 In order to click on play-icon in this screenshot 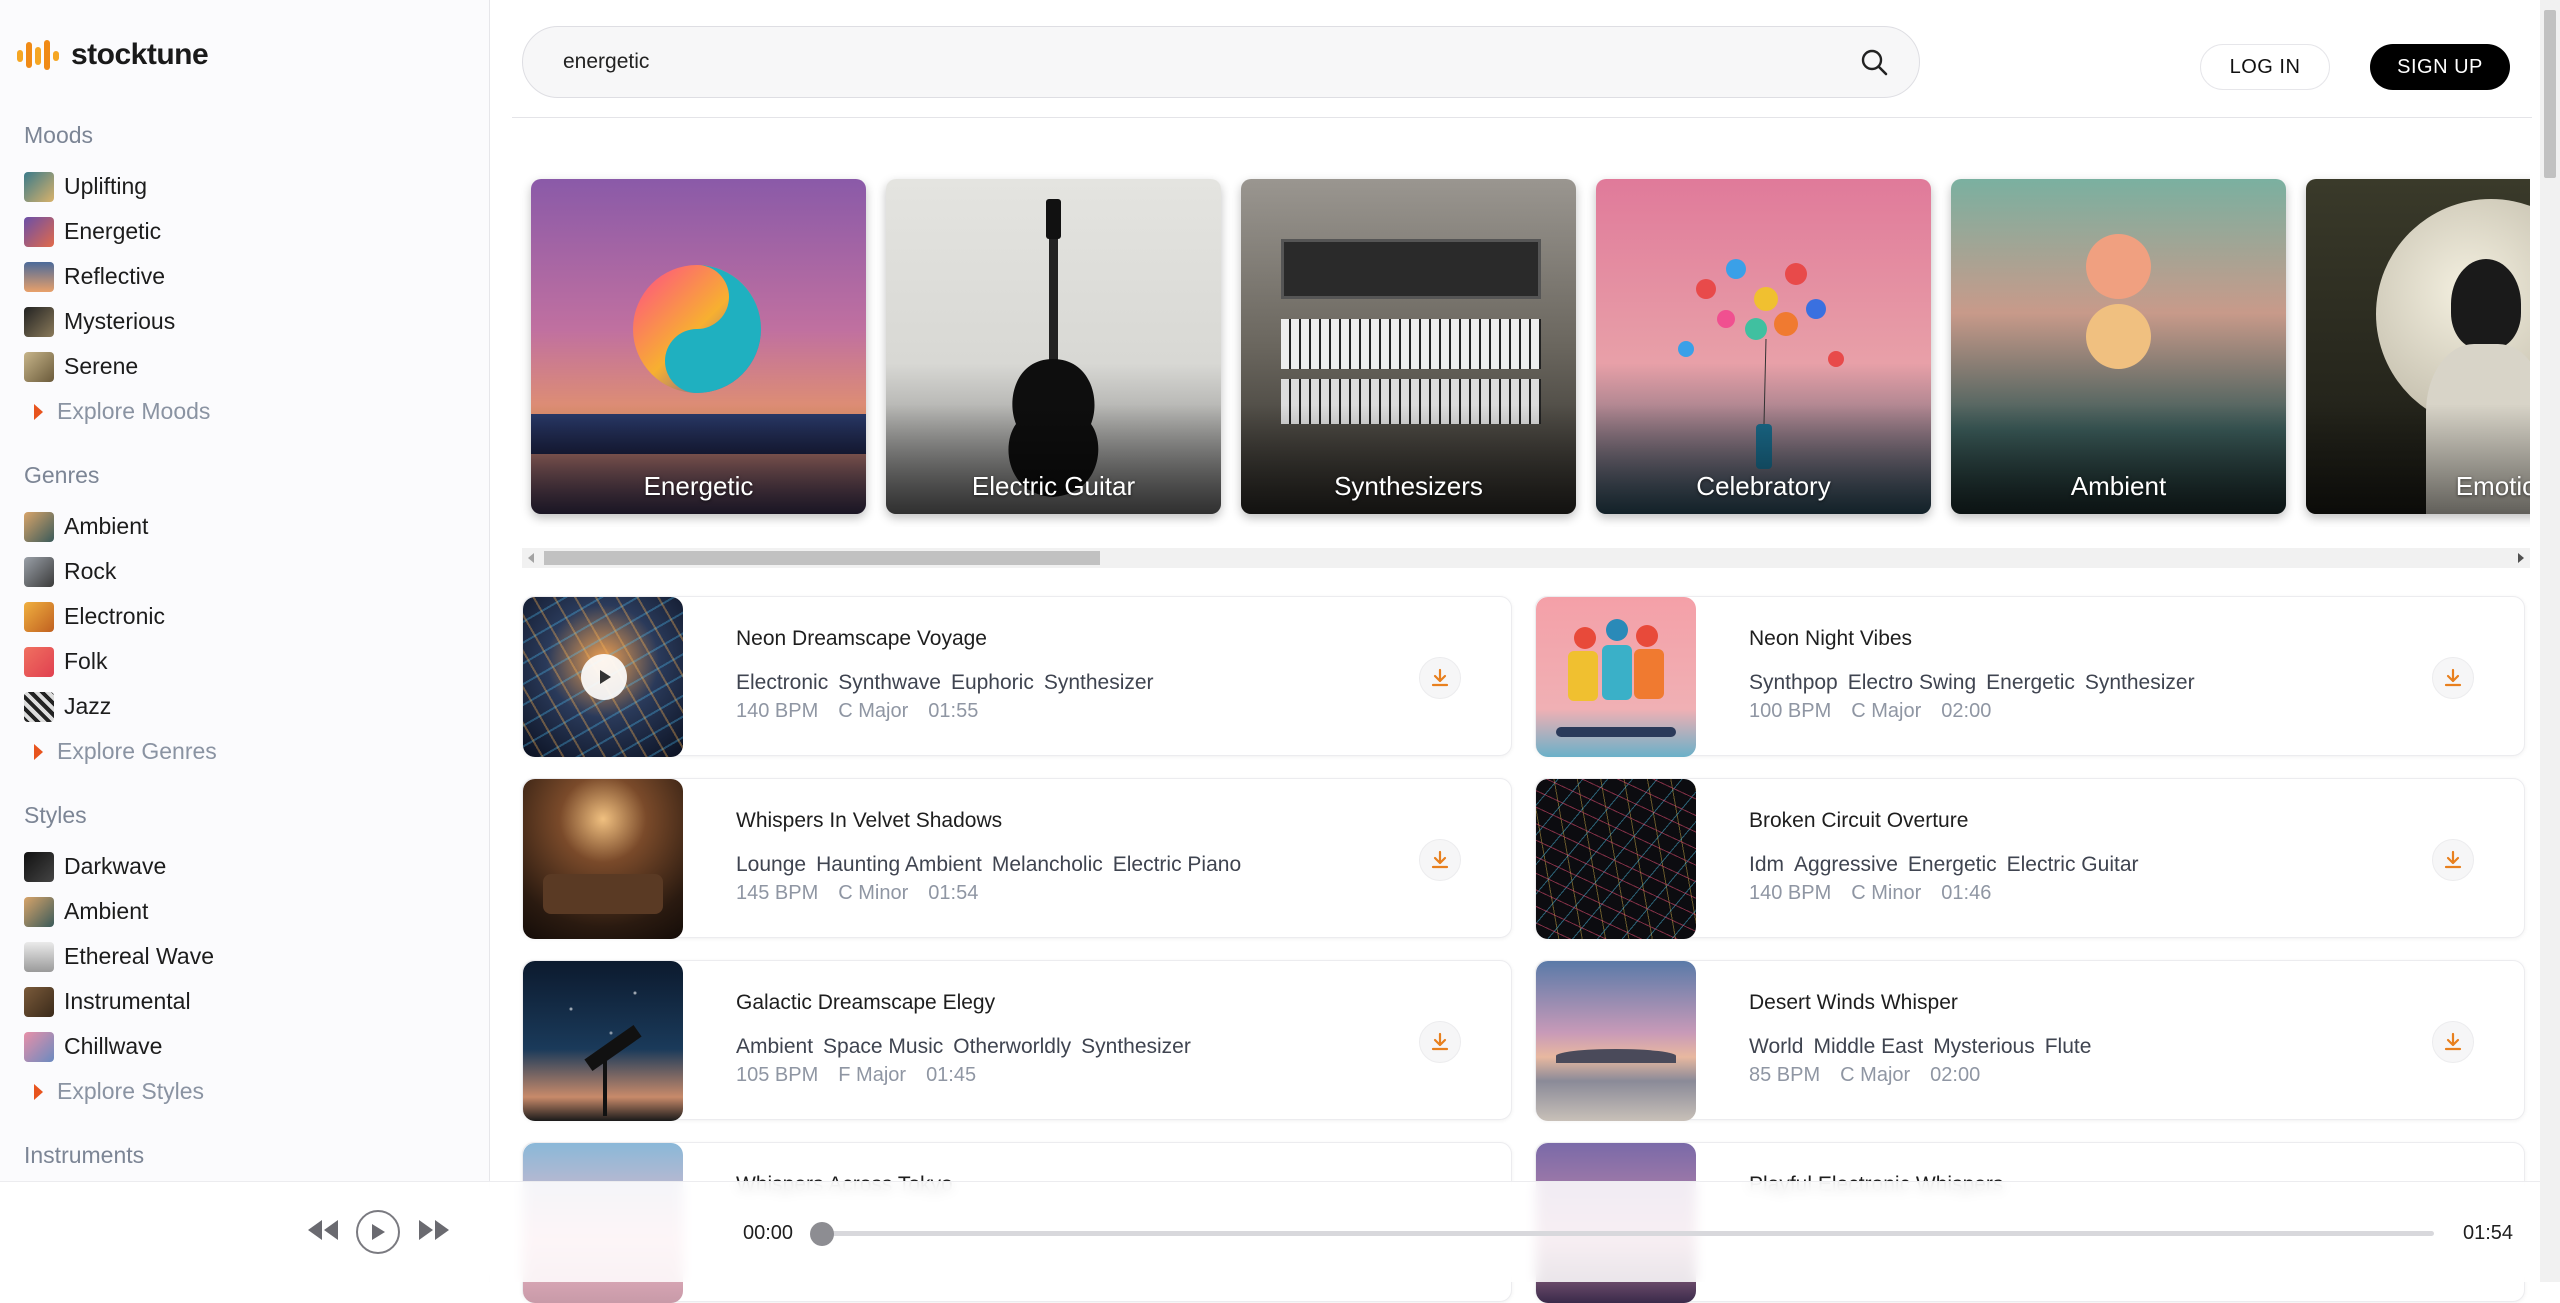, I will do `click(604, 677)`.